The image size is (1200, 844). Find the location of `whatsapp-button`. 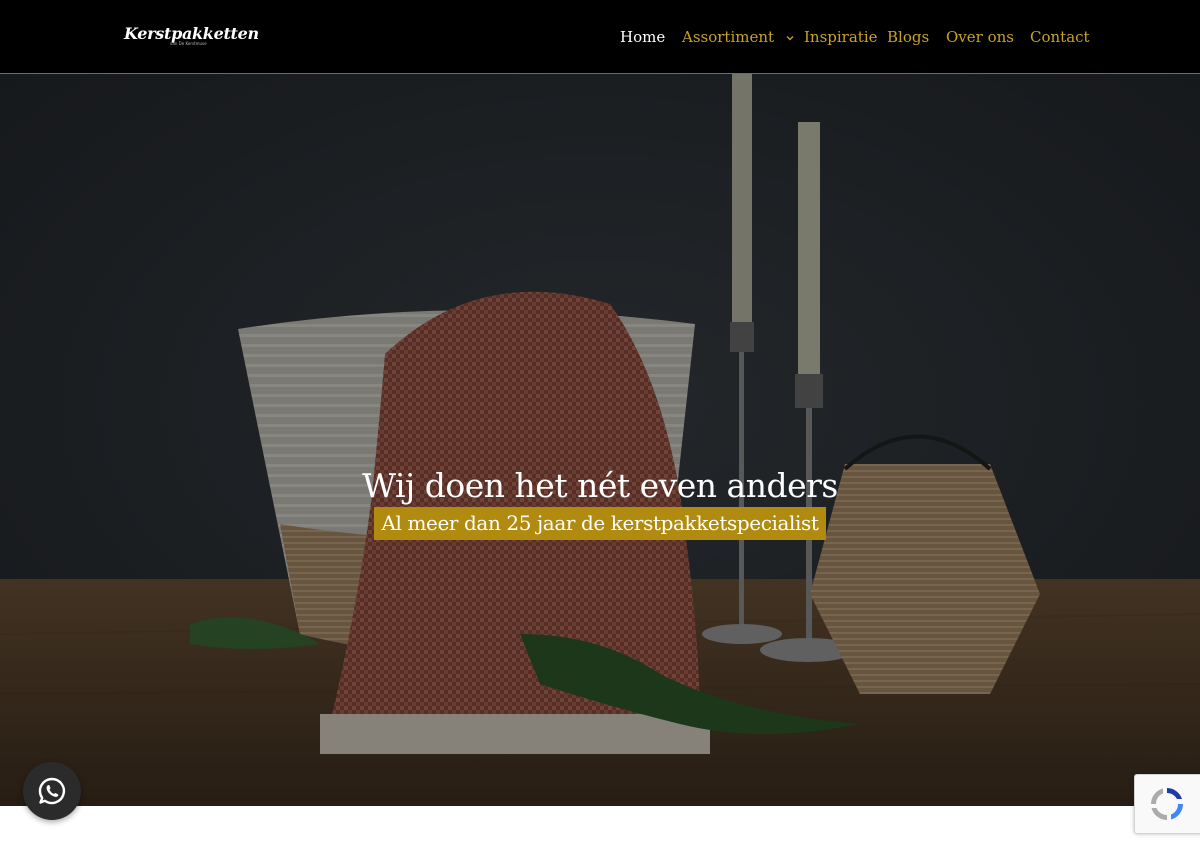

whatsapp-button is located at coordinates (52, 791).